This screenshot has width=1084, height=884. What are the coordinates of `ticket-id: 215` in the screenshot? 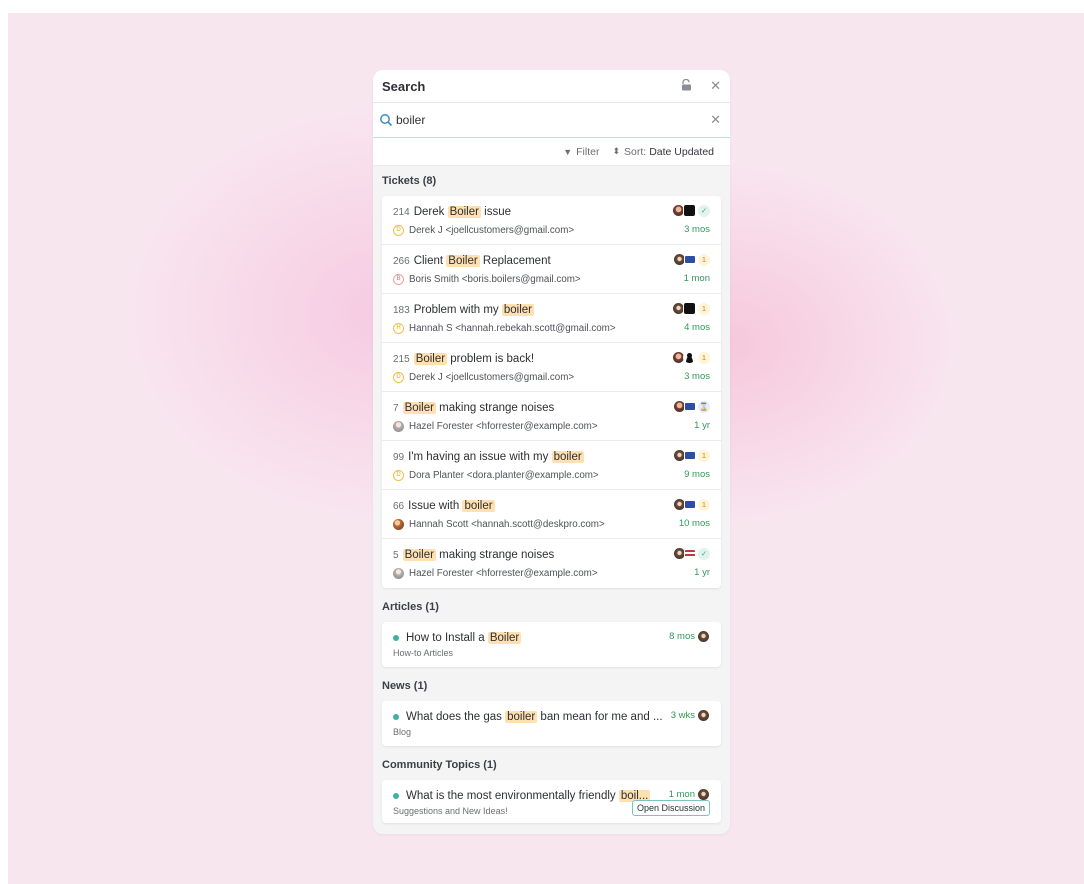 It's located at (401, 359).